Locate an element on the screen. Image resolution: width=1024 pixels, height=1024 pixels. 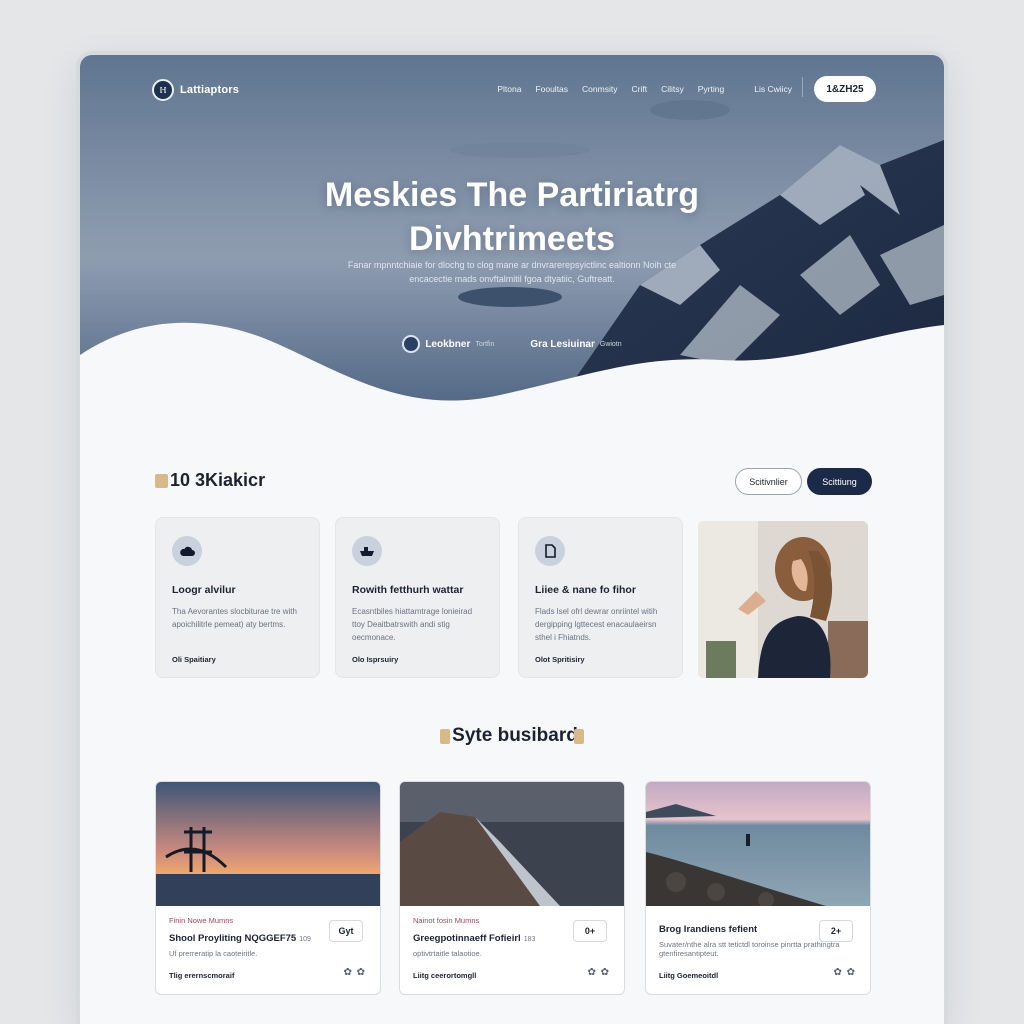
partner-logo-1: Leokbner Tortfin is located at coordinates (448, 344).